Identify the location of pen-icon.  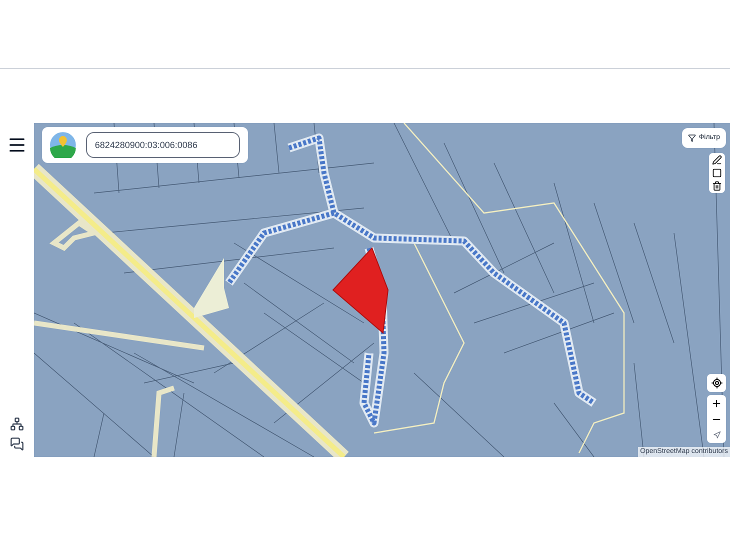
(717, 160).